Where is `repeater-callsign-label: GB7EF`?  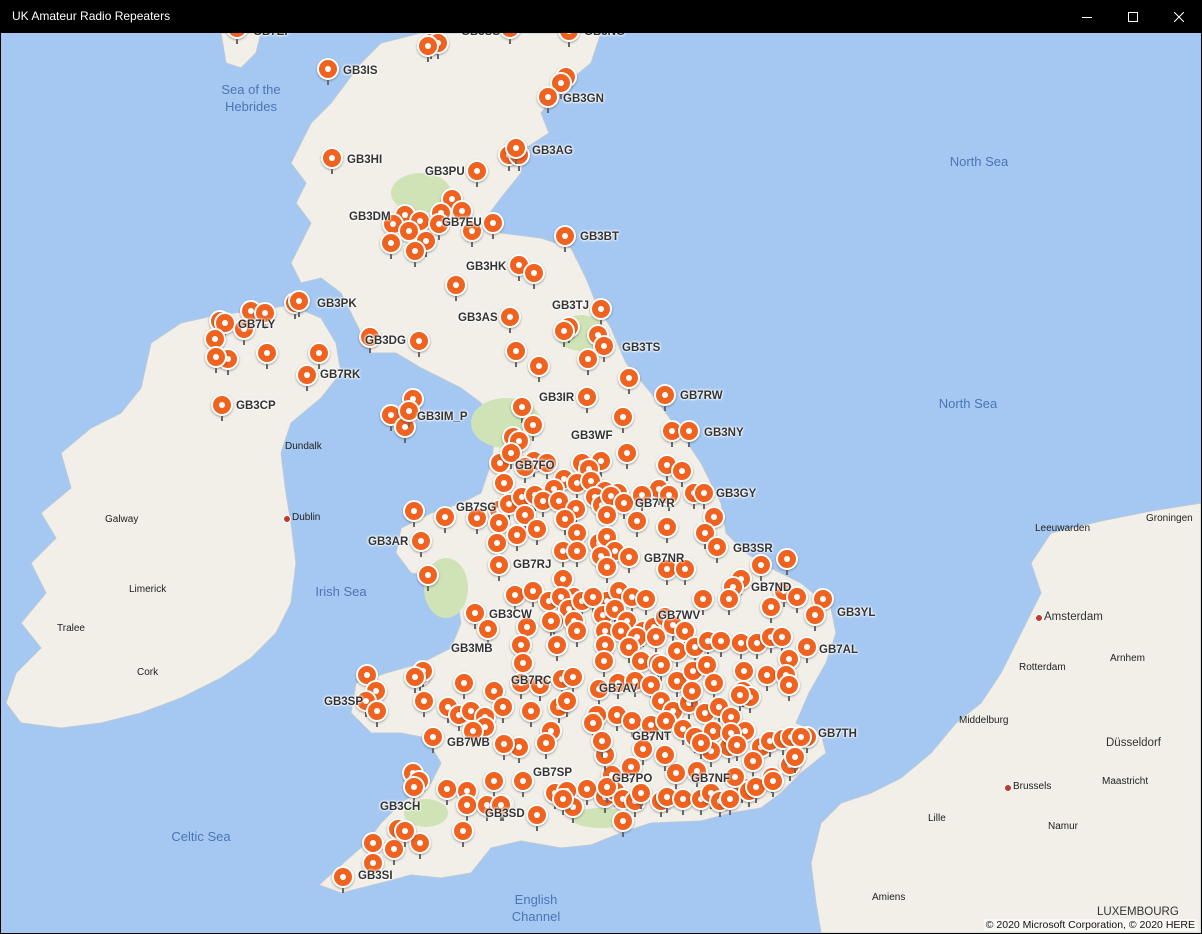
repeater-callsign-label: GB7EF is located at coordinates (272, 35).